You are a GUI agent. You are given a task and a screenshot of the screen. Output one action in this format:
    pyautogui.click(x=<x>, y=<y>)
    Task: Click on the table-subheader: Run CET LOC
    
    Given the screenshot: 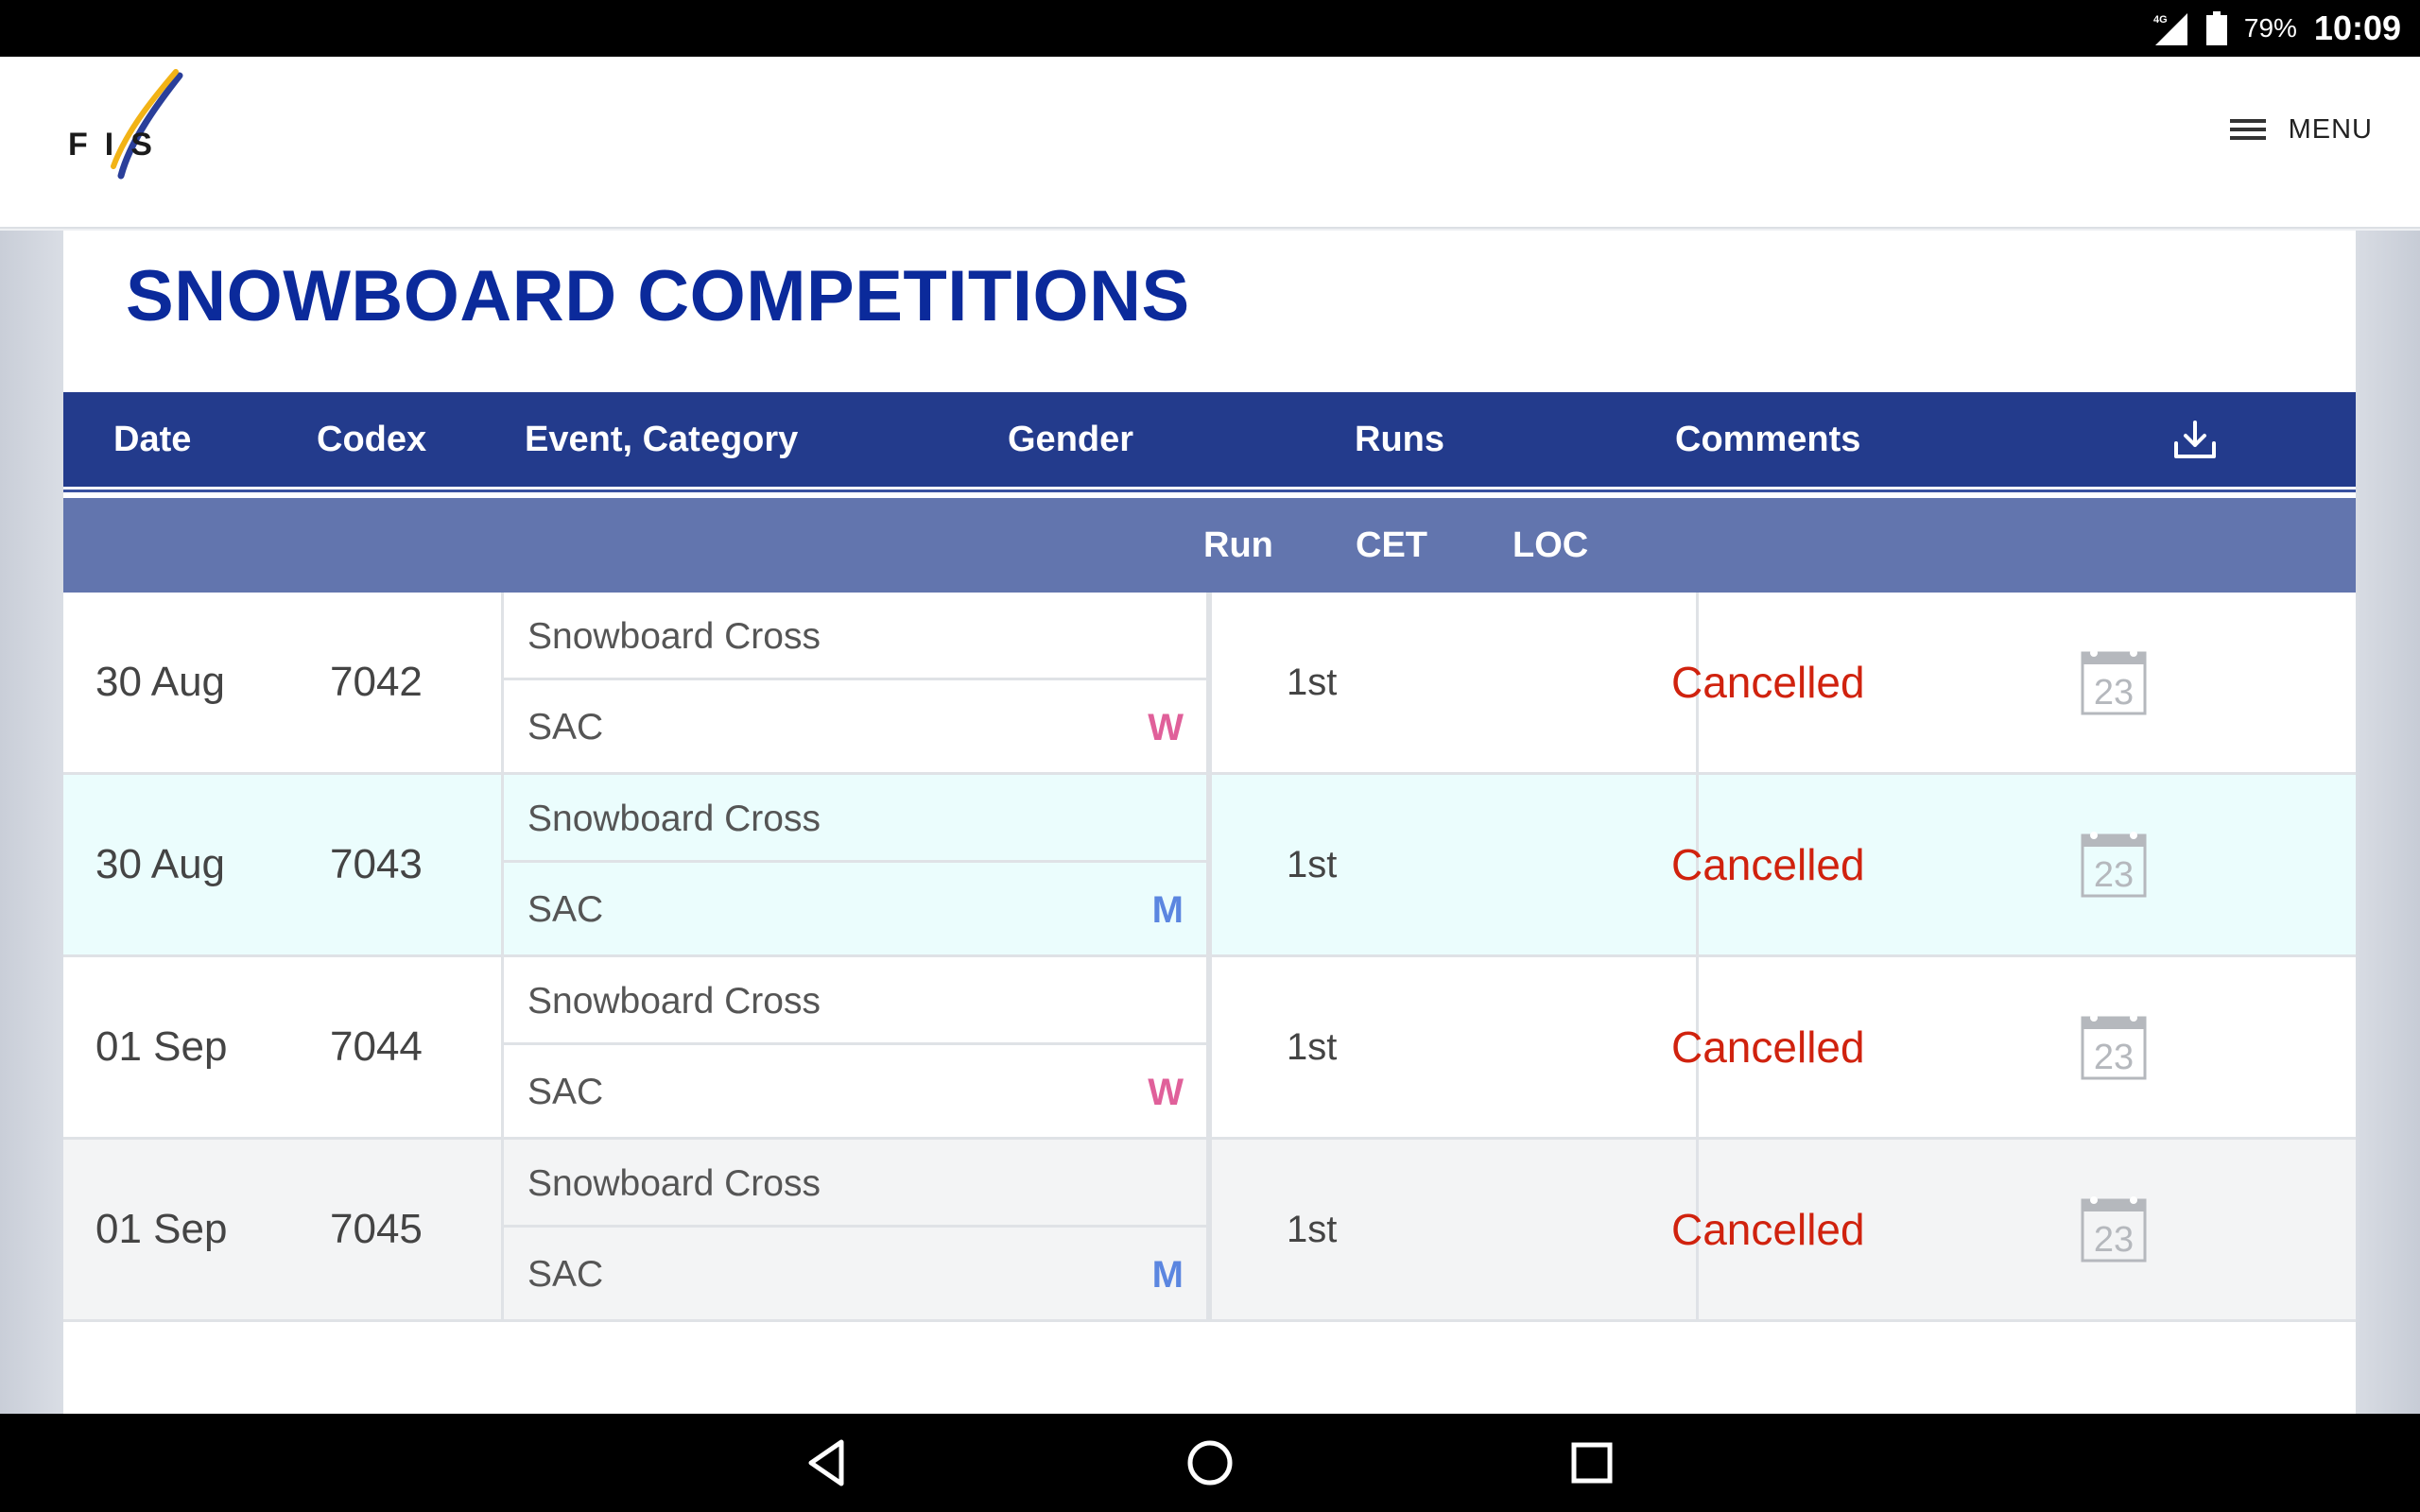 What is the action you would take?
    pyautogui.click(x=1210, y=545)
    